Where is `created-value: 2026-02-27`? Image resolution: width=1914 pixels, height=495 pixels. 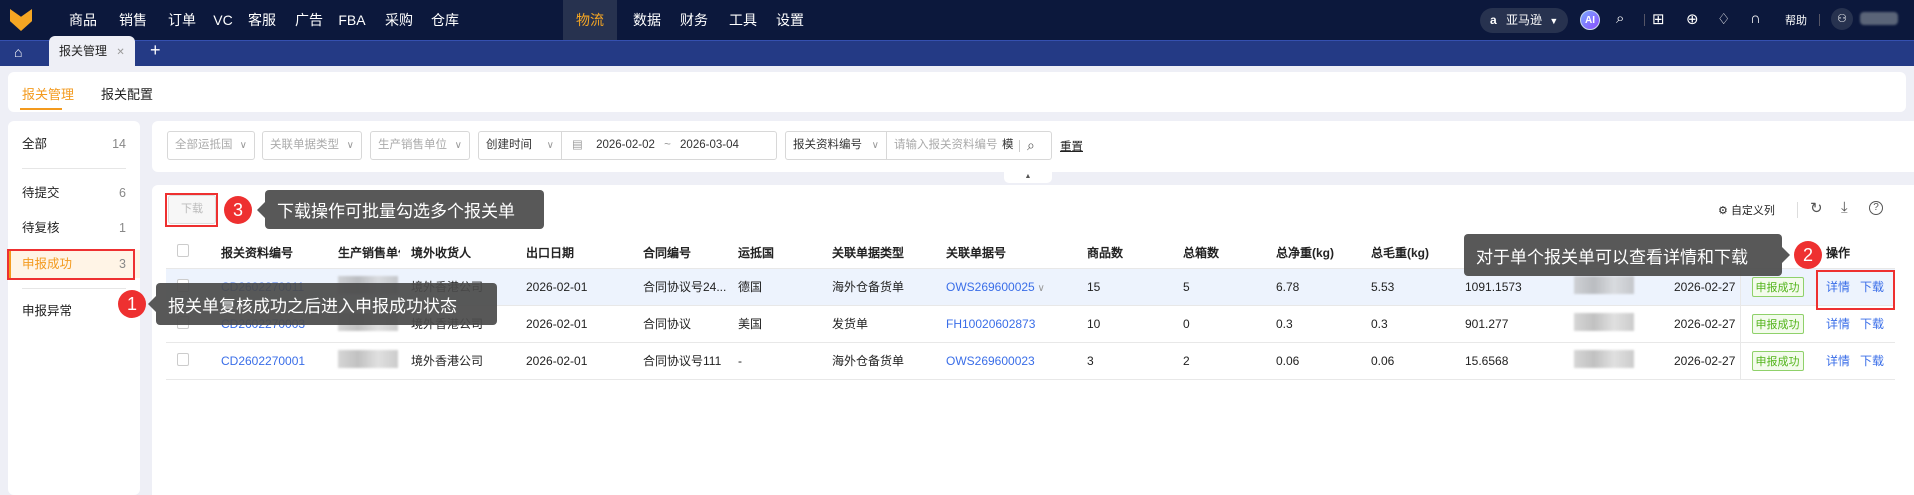
created-value: 2026-02-27 is located at coordinates (1705, 323).